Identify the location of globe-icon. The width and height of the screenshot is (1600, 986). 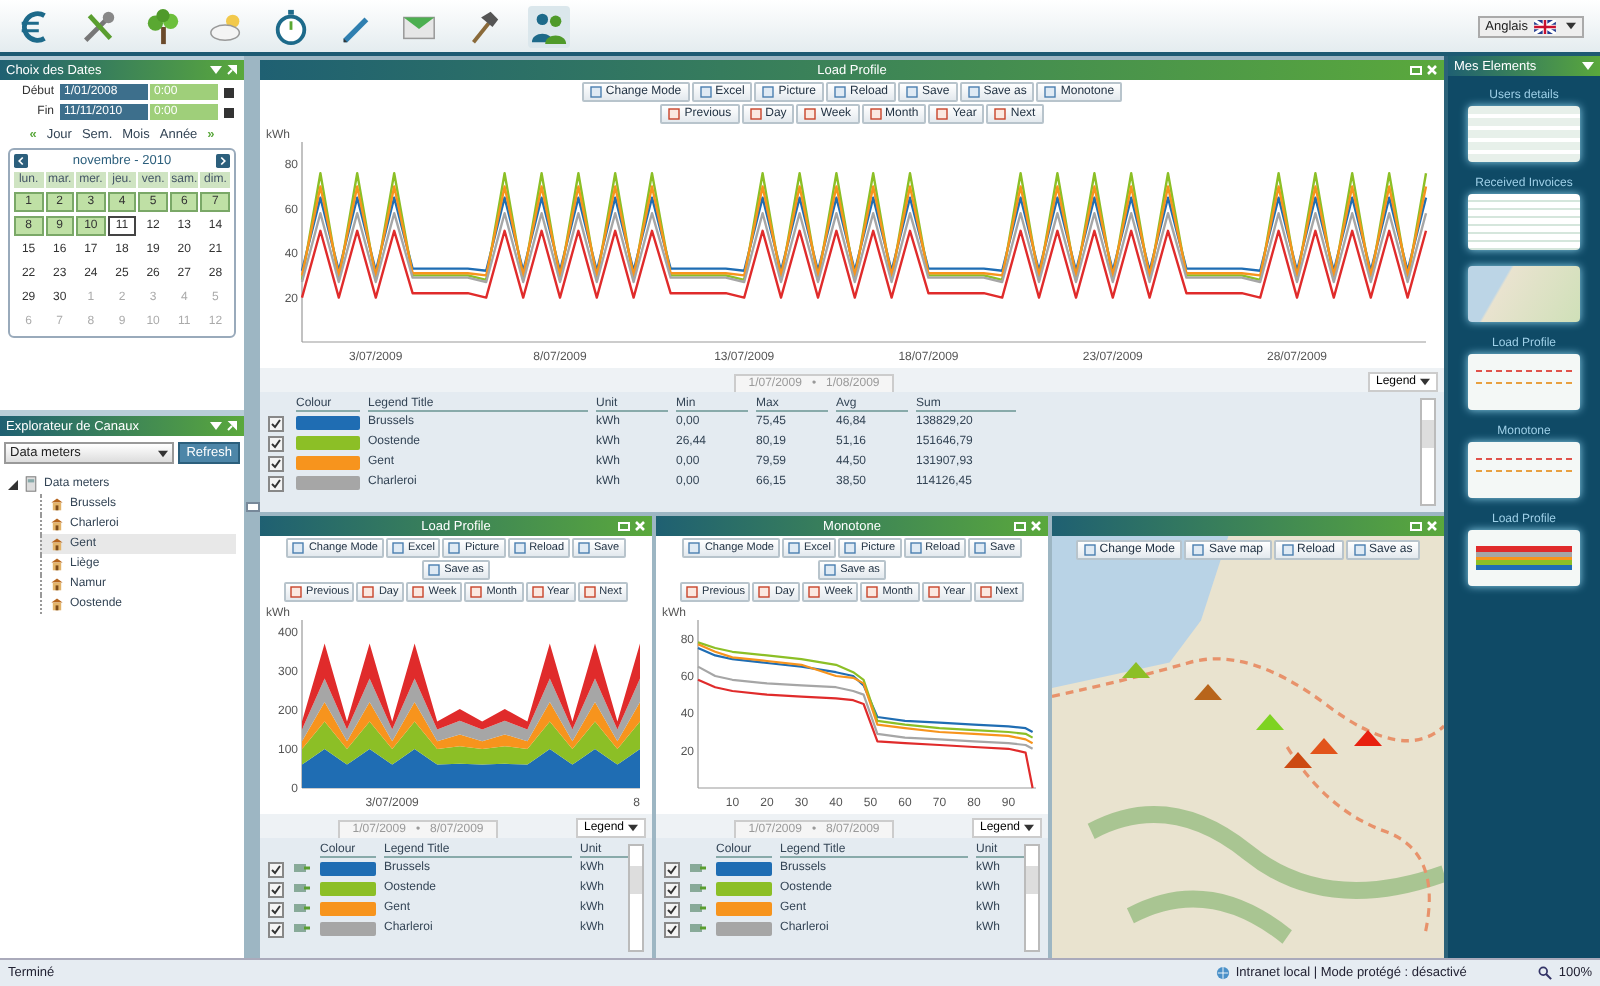
(1222, 973).